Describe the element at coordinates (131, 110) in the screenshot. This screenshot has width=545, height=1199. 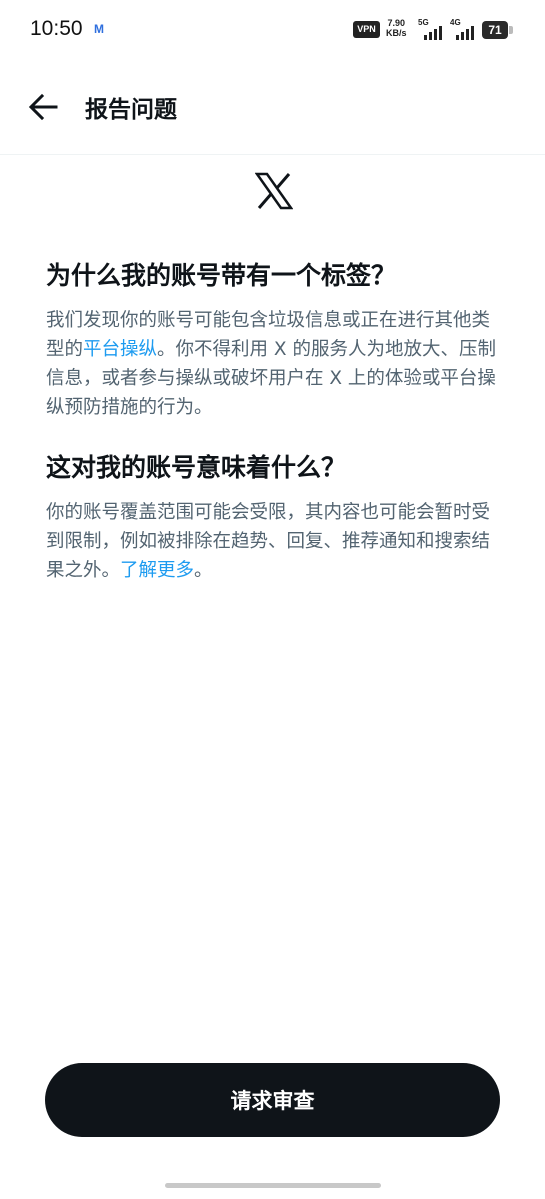
I see `page-title: 报告问题` at that location.